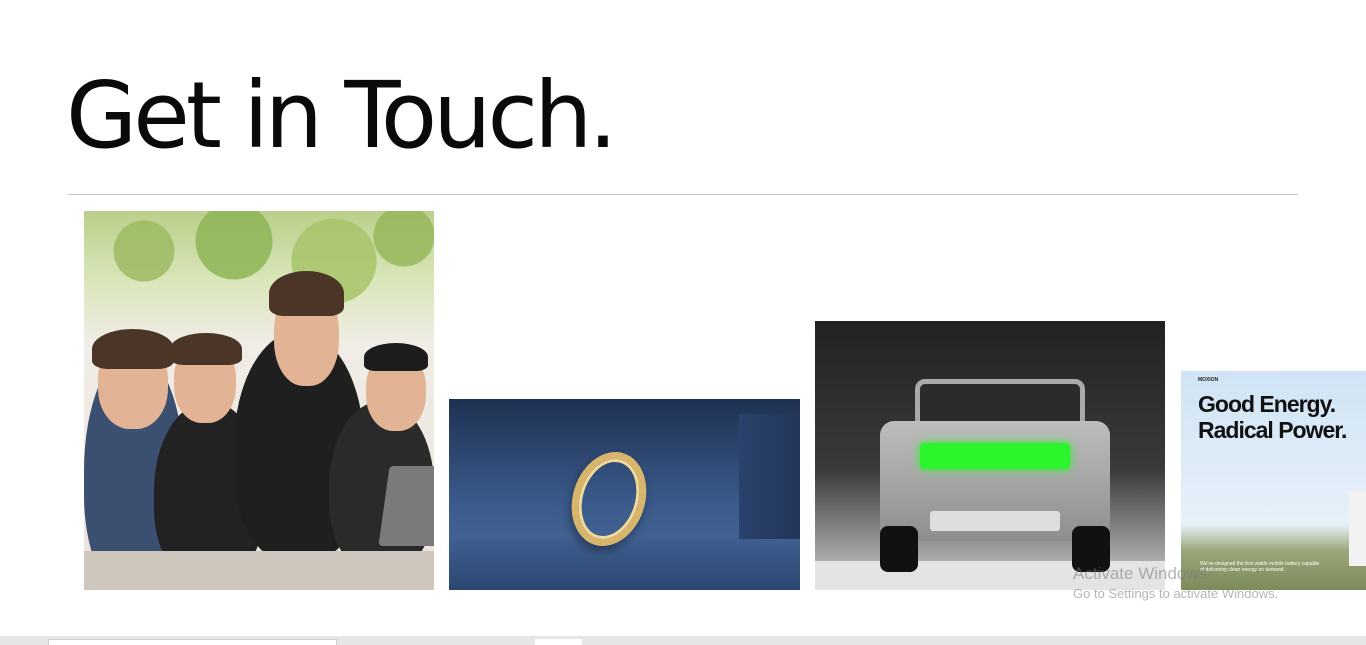 The height and width of the screenshot is (645, 1366). What do you see at coordinates (995, 521) in the screenshot?
I see `truck-bumper` at bounding box center [995, 521].